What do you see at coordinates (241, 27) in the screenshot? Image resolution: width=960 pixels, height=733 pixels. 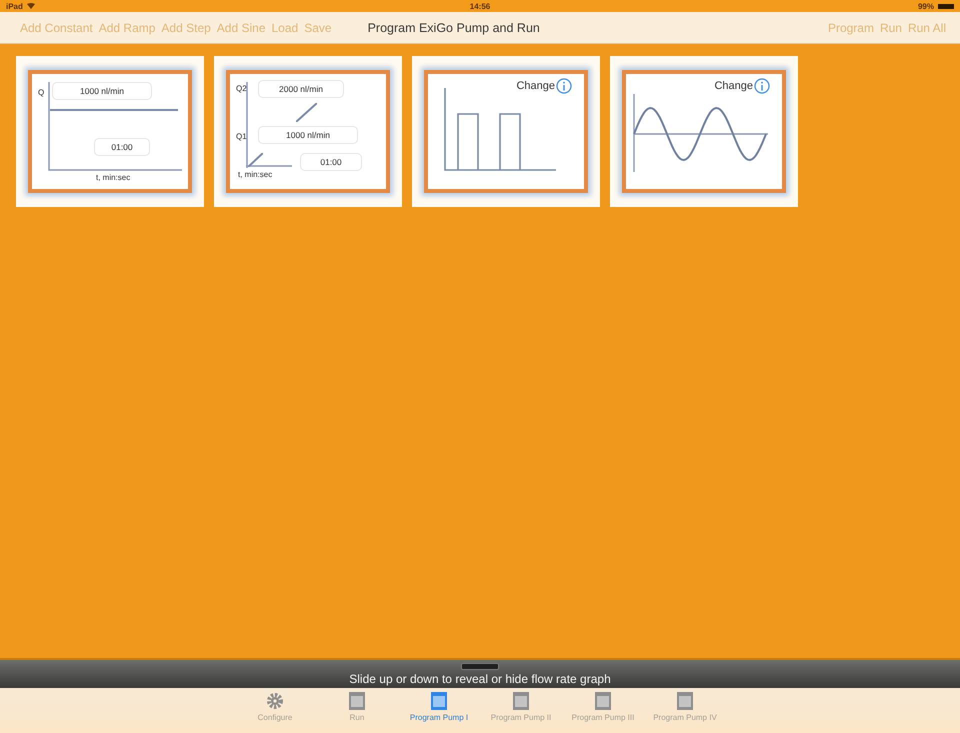 I see `toolbar-button: Add Sine` at bounding box center [241, 27].